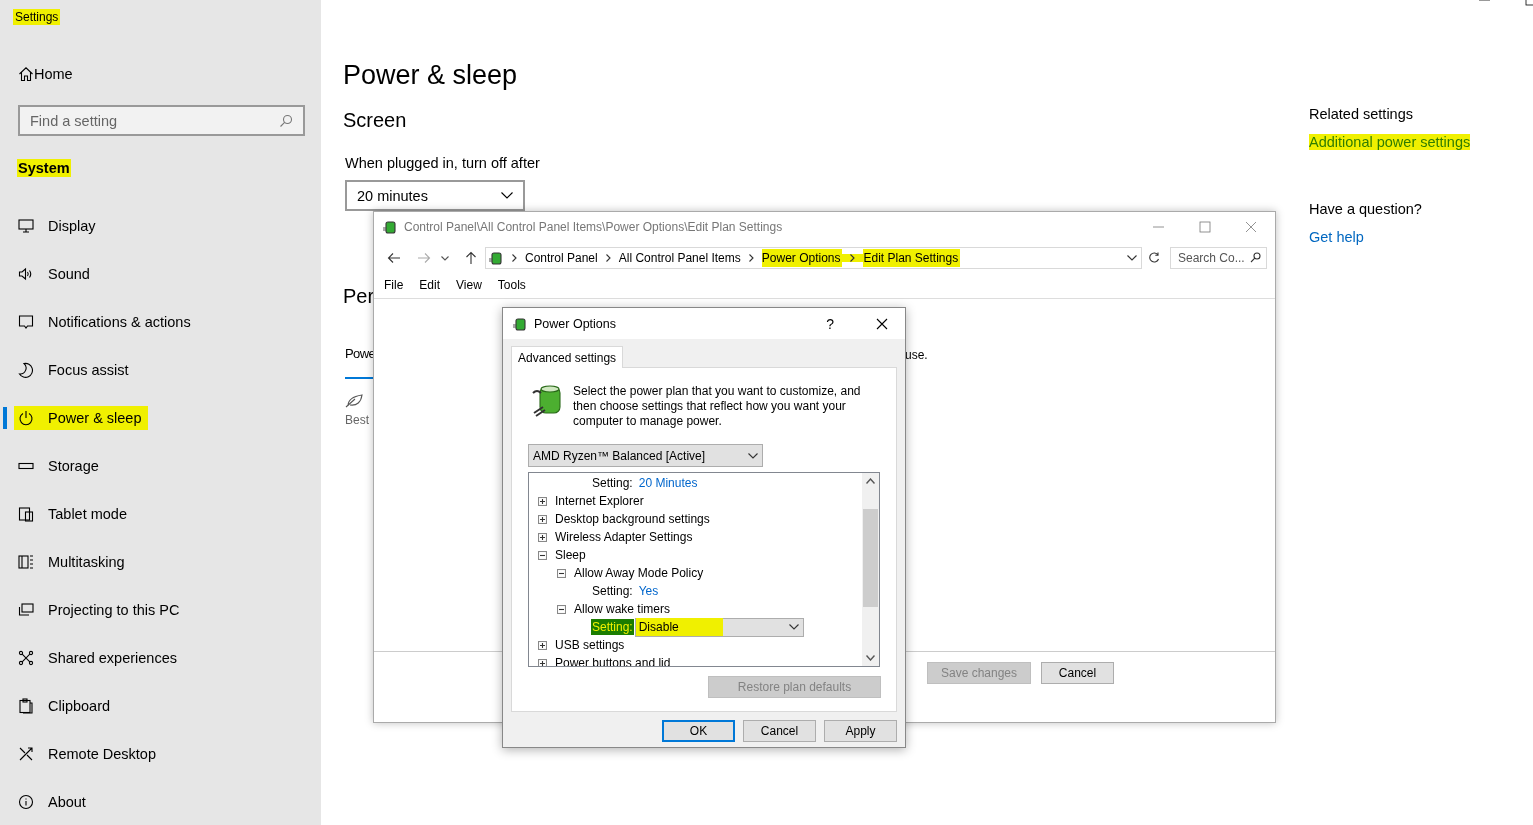  I want to click on breadcrumb-item: Edit Plan Settings, so click(912, 258).